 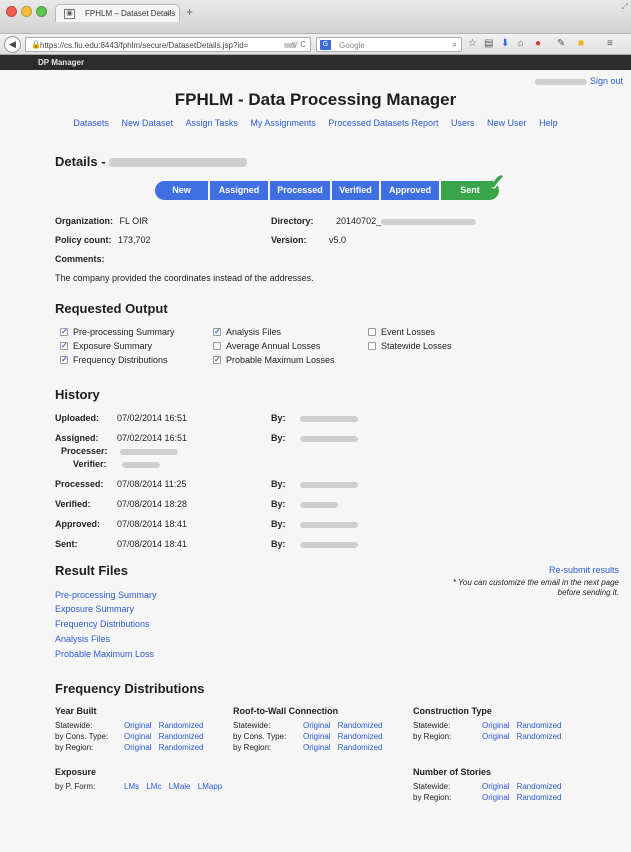 I want to click on bookmark-star-icon: ☆, so click(x=472, y=44).